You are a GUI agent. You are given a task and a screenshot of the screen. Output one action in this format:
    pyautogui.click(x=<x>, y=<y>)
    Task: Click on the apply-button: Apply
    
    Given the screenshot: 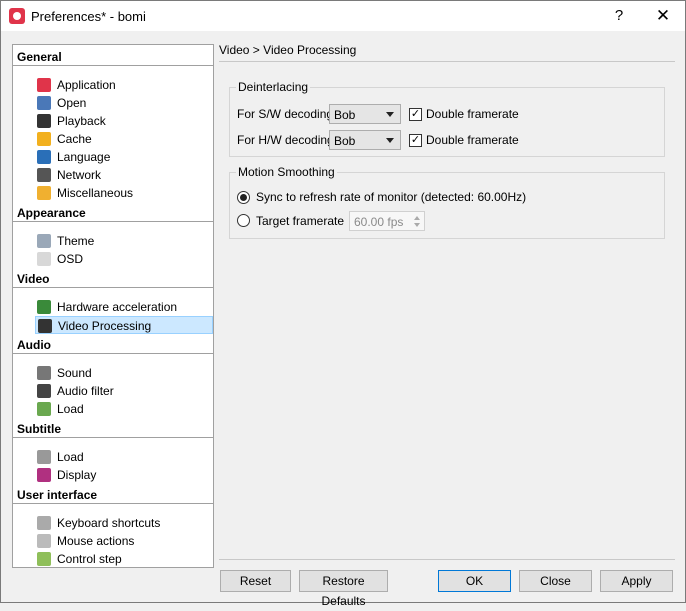 What is the action you would take?
    pyautogui.click(x=636, y=581)
    